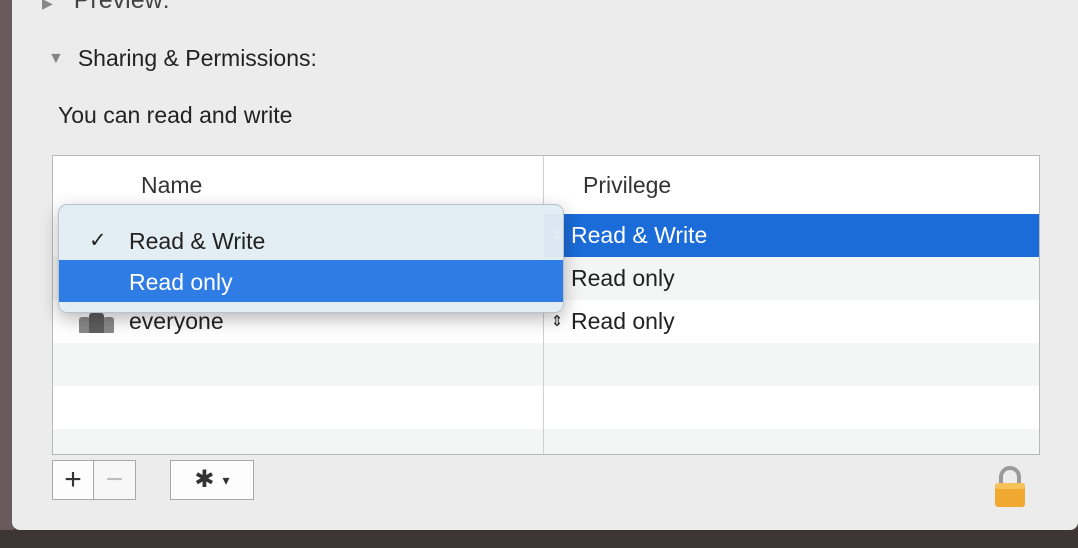  Describe the element at coordinates (204, 479) in the screenshot. I see `gear-icon: ✱` at that location.